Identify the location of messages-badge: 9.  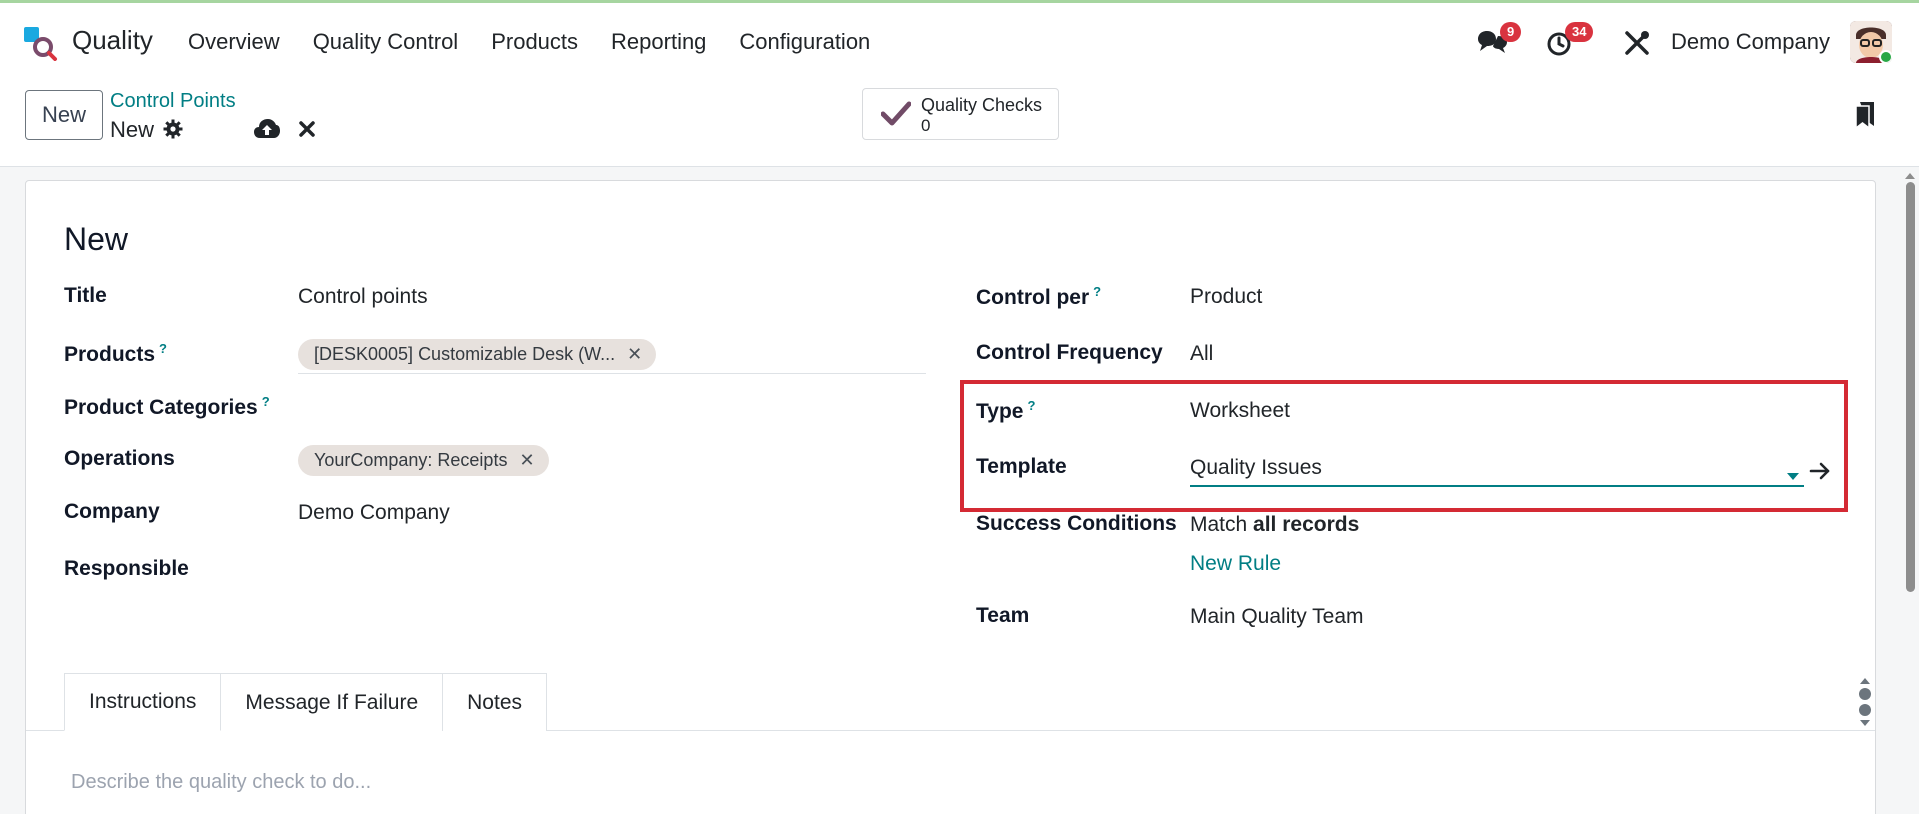
(1511, 32).